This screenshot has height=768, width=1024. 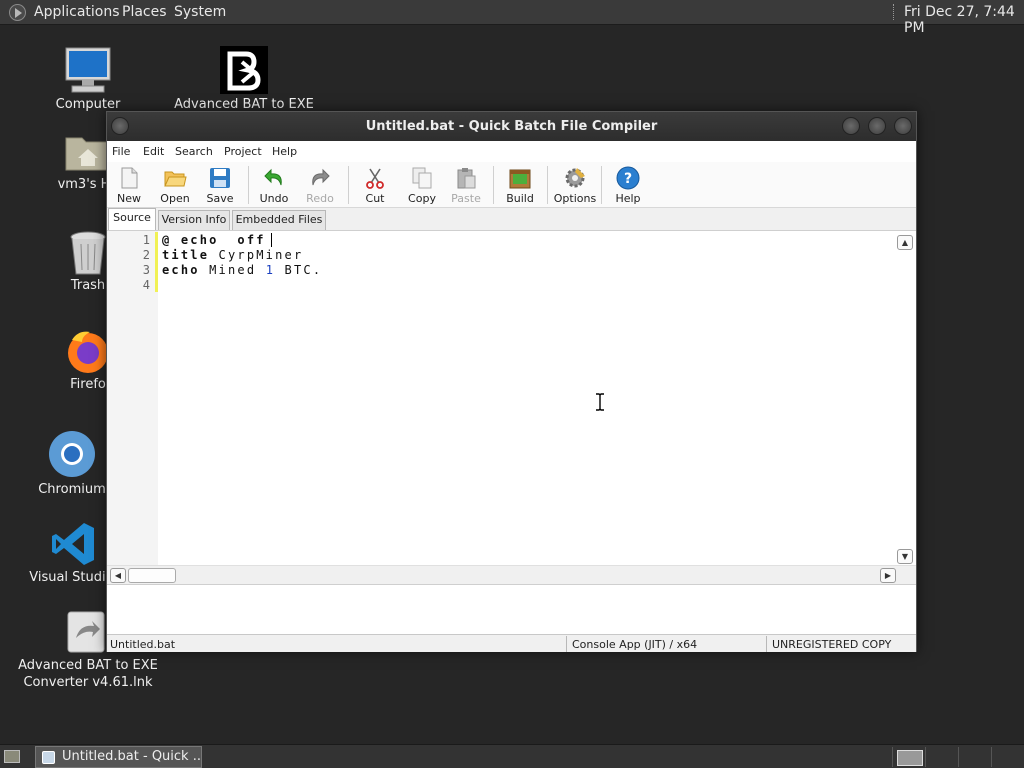 I want to click on keyword: title, so click(x=186, y=255).